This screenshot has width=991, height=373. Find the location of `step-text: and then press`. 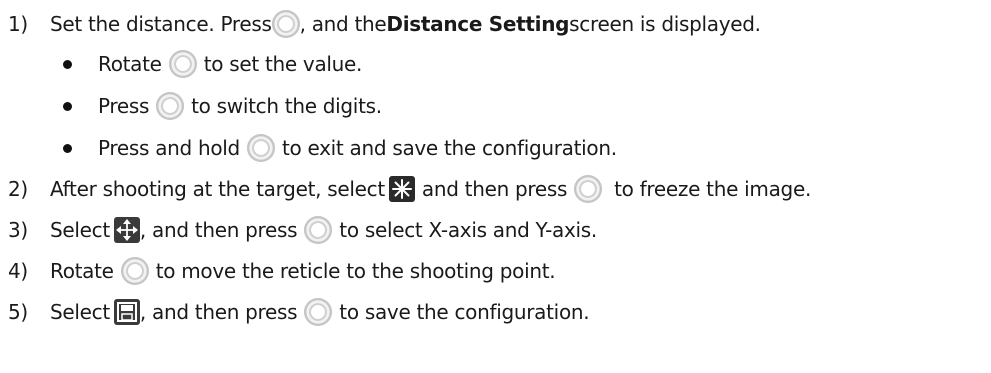

step-text: and then press is located at coordinates (494, 189).